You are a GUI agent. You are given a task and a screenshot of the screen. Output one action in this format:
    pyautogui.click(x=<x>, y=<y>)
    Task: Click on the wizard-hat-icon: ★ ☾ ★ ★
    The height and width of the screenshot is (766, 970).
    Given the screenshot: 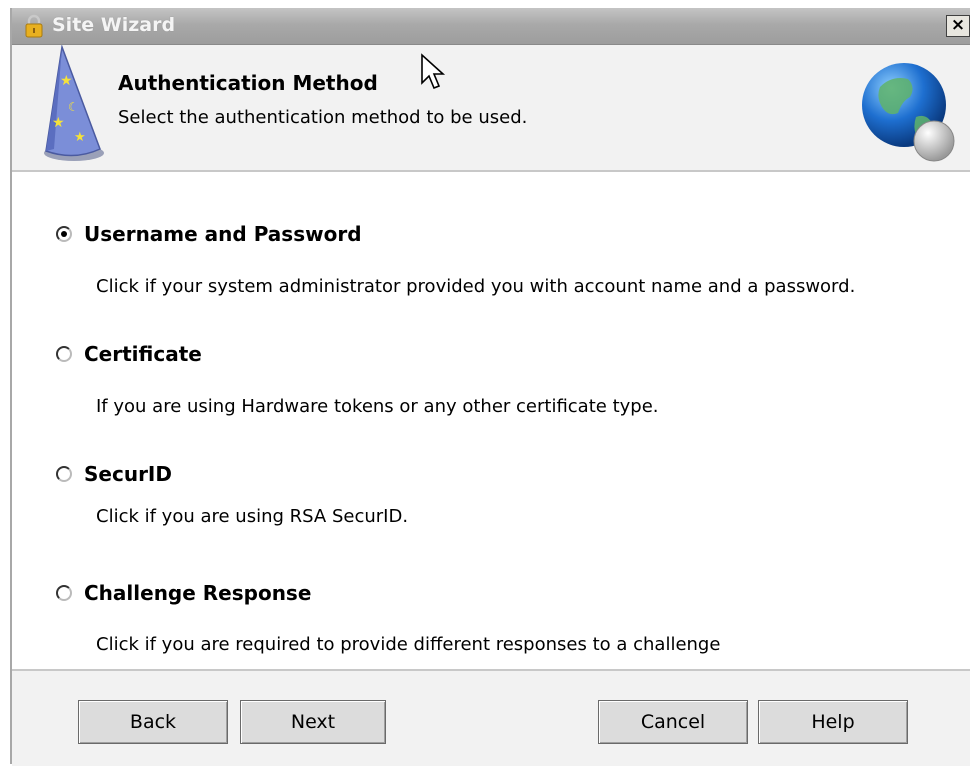 What is the action you would take?
    pyautogui.click(x=74, y=103)
    